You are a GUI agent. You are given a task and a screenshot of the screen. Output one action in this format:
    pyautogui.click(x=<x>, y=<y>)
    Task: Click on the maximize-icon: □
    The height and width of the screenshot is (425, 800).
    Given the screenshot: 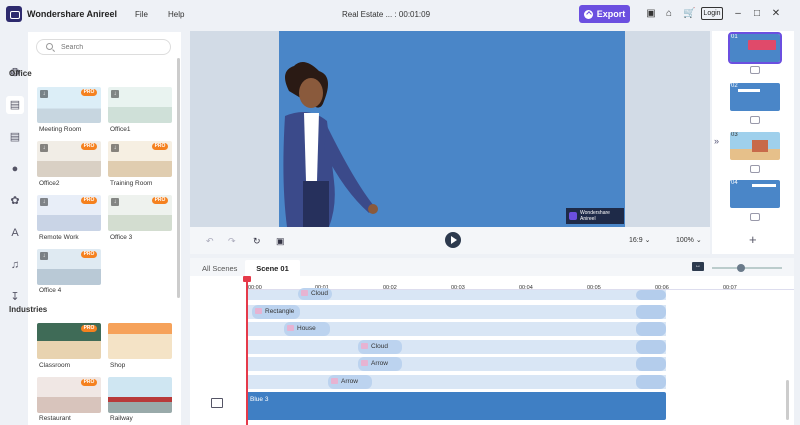 What is the action you would take?
    pyautogui.click(x=757, y=14)
    